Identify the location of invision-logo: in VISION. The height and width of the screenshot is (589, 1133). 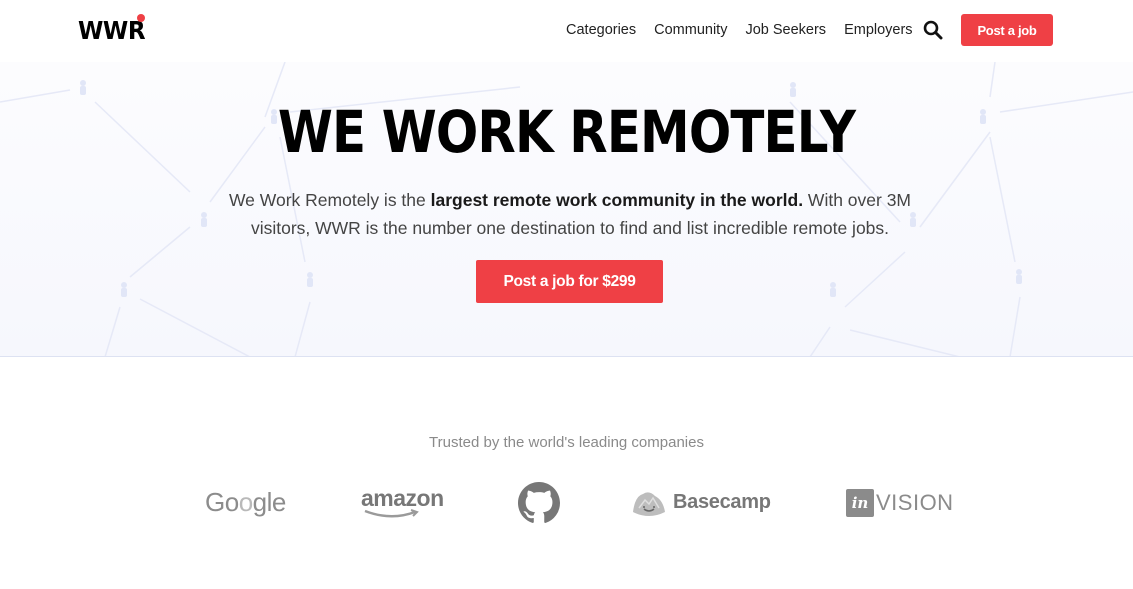
(900, 502).